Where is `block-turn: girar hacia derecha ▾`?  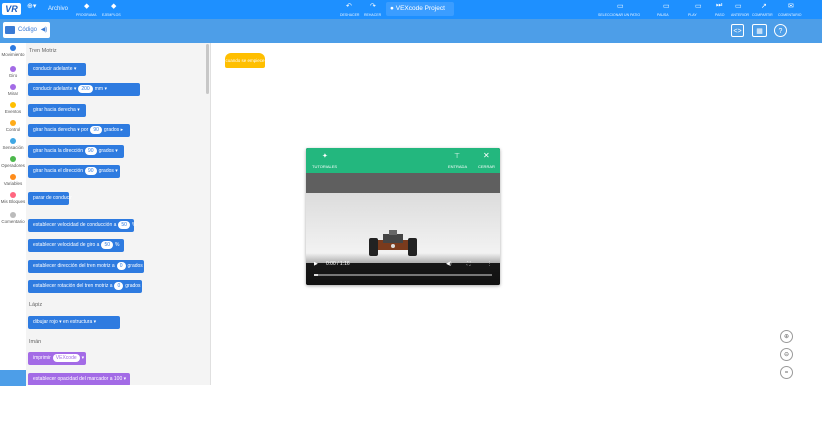 block-turn: girar hacia derecha ▾ is located at coordinates (57, 110).